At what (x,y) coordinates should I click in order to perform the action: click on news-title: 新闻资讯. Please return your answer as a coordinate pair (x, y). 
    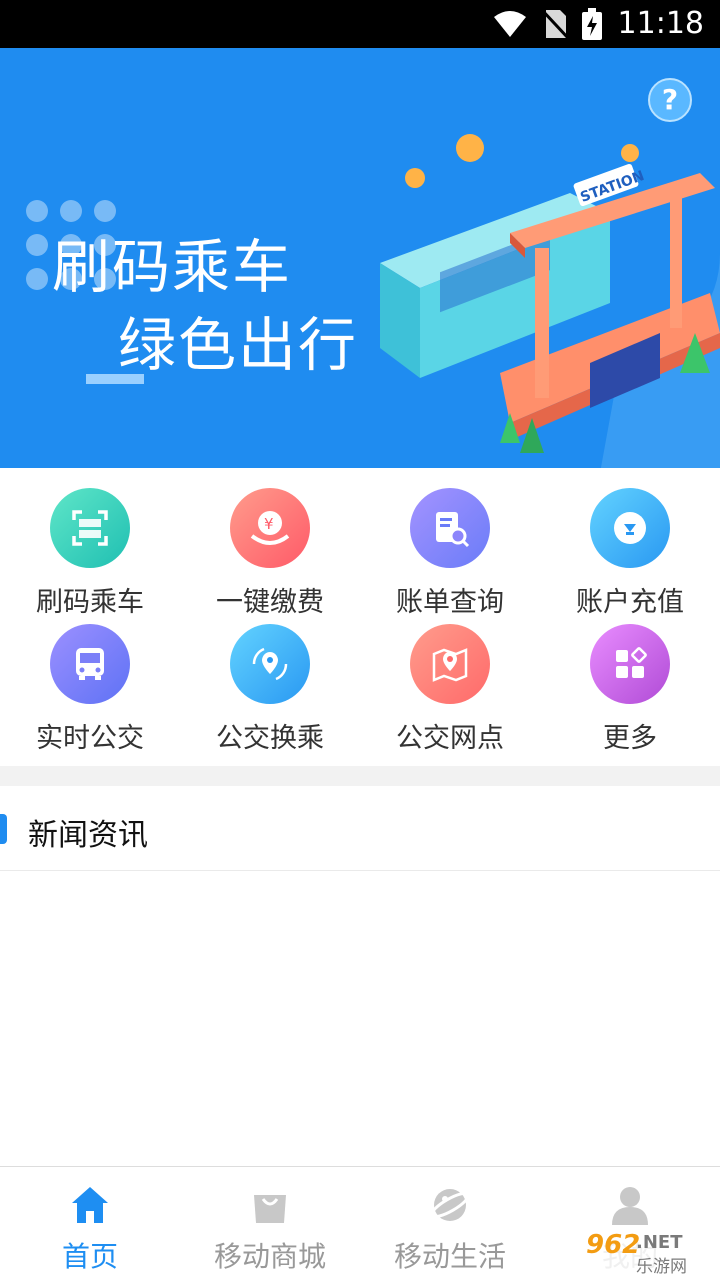
    Looking at the image, I should click on (88, 835).